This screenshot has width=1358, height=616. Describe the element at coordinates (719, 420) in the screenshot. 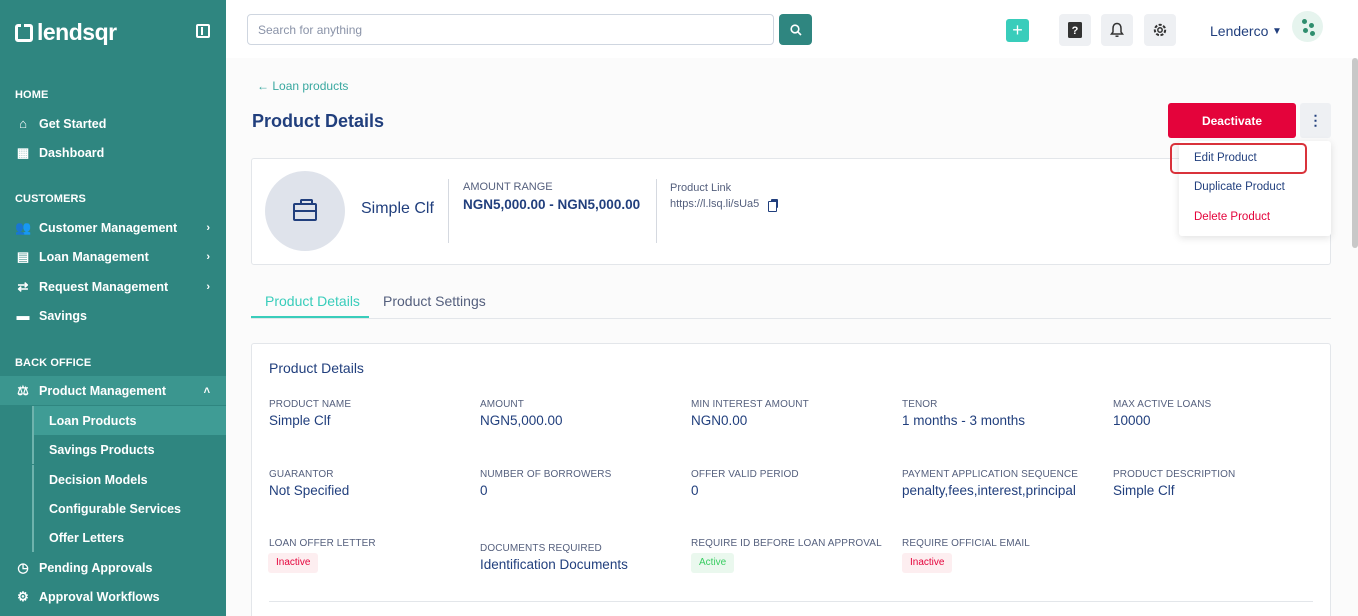

I see `field-value: NGN0.00` at that location.